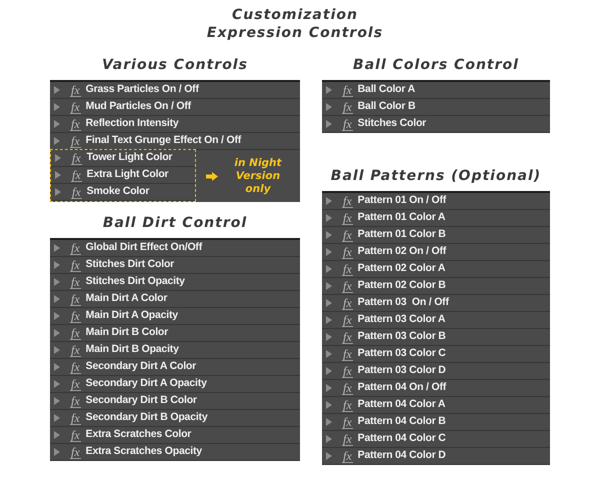 This screenshot has width=590, height=477. I want to click on effect-label: Secondary Dirt B Opacity, so click(147, 418).